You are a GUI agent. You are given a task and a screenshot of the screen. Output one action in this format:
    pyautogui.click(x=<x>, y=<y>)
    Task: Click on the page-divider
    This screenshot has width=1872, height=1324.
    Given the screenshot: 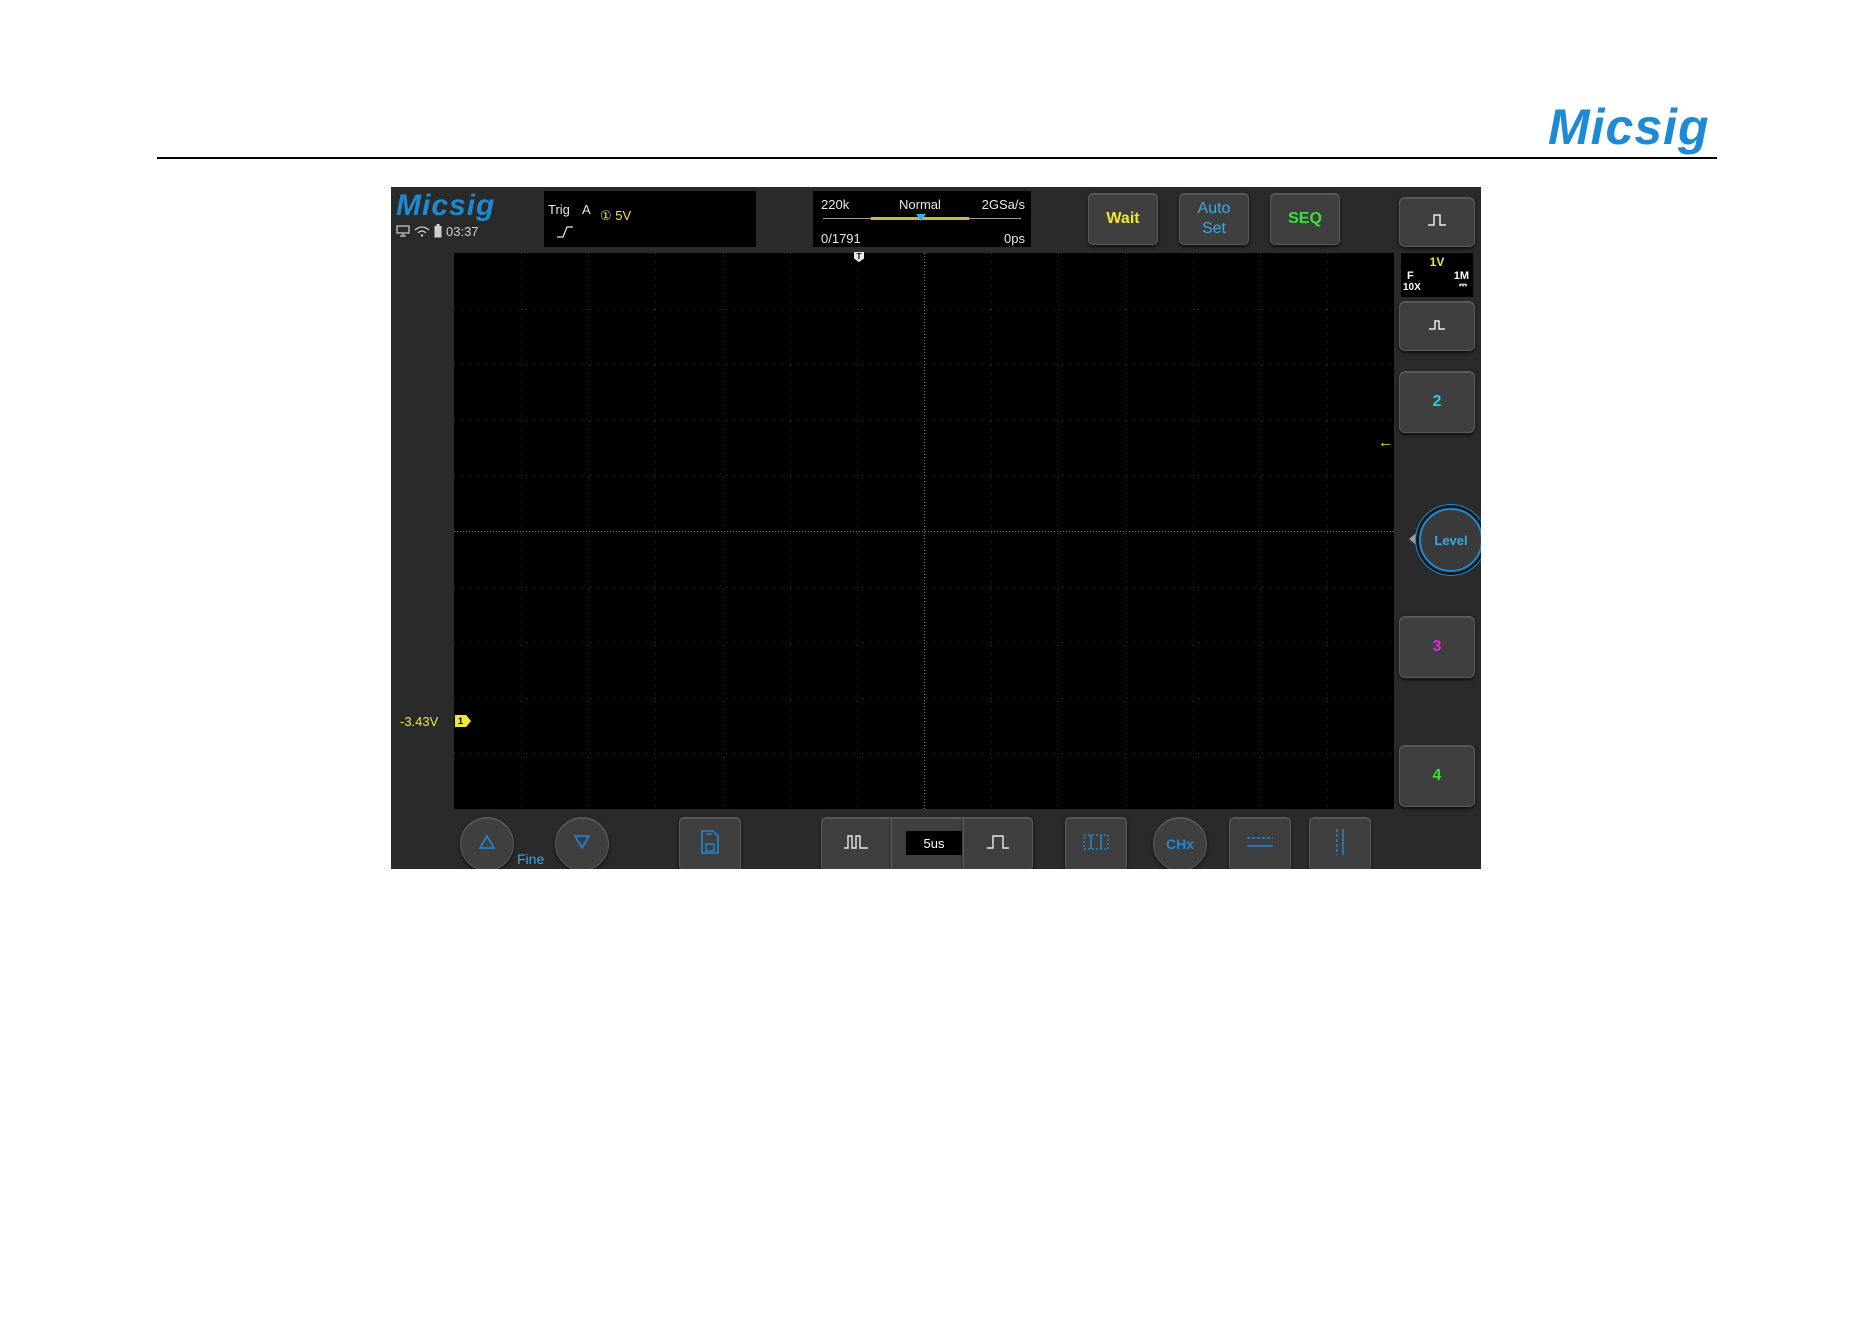 What is the action you would take?
    pyautogui.click(x=937, y=158)
    